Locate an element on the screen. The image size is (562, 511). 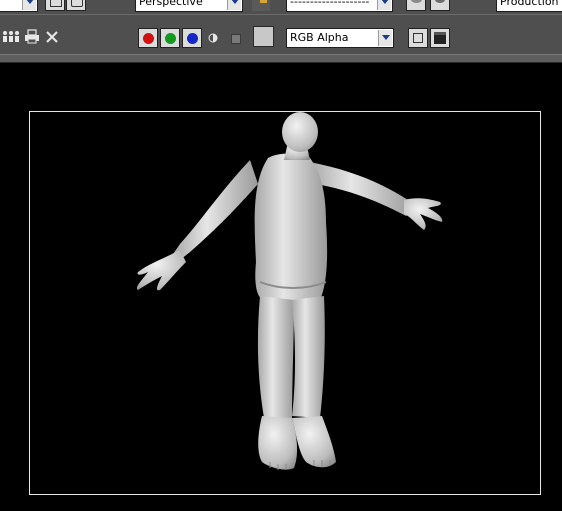
toggle-ui-overlays-button is located at coordinates (418, 38).